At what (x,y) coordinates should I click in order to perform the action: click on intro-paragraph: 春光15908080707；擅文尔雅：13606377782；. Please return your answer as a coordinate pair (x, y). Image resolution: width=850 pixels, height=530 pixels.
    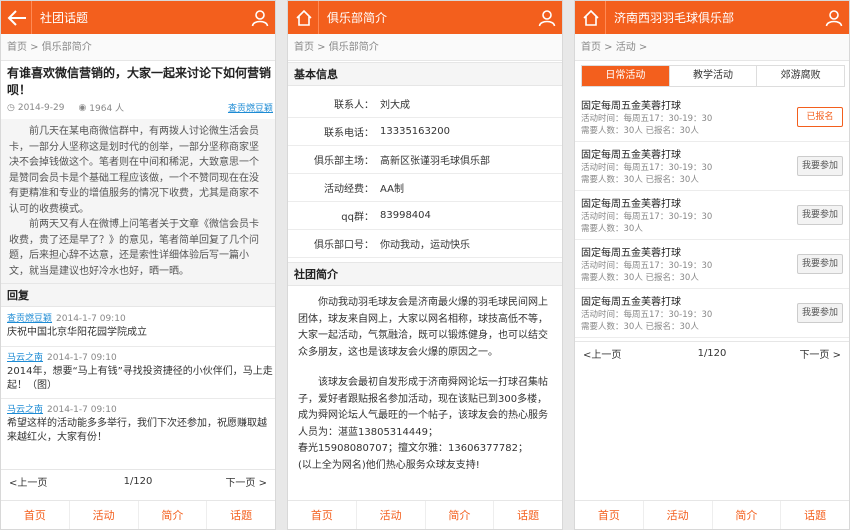
    Looking at the image, I should click on (413, 448).